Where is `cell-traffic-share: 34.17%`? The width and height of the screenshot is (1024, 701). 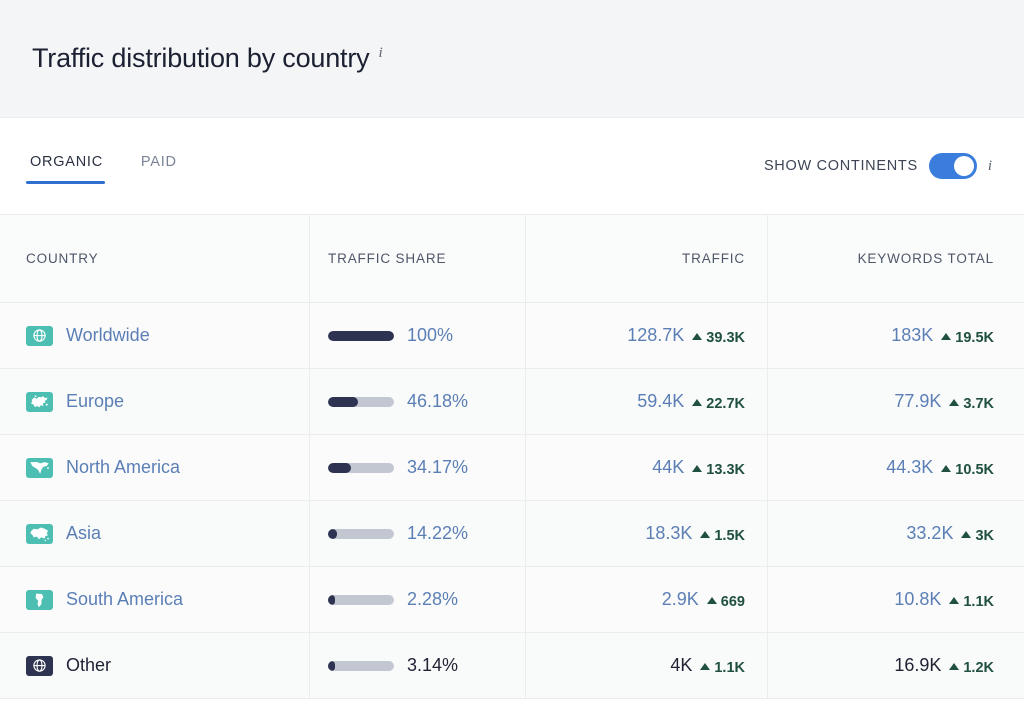
cell-traffic-share: 34.17% is located at coordinates (418, 467).